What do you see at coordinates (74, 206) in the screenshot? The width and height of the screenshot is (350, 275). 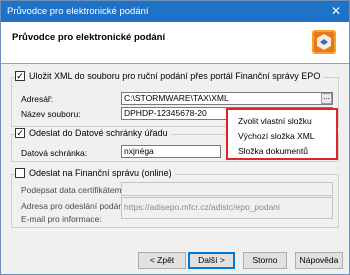 I see `address-label: Adresa pro odeslání podání:` at bounding box center [74, 206].